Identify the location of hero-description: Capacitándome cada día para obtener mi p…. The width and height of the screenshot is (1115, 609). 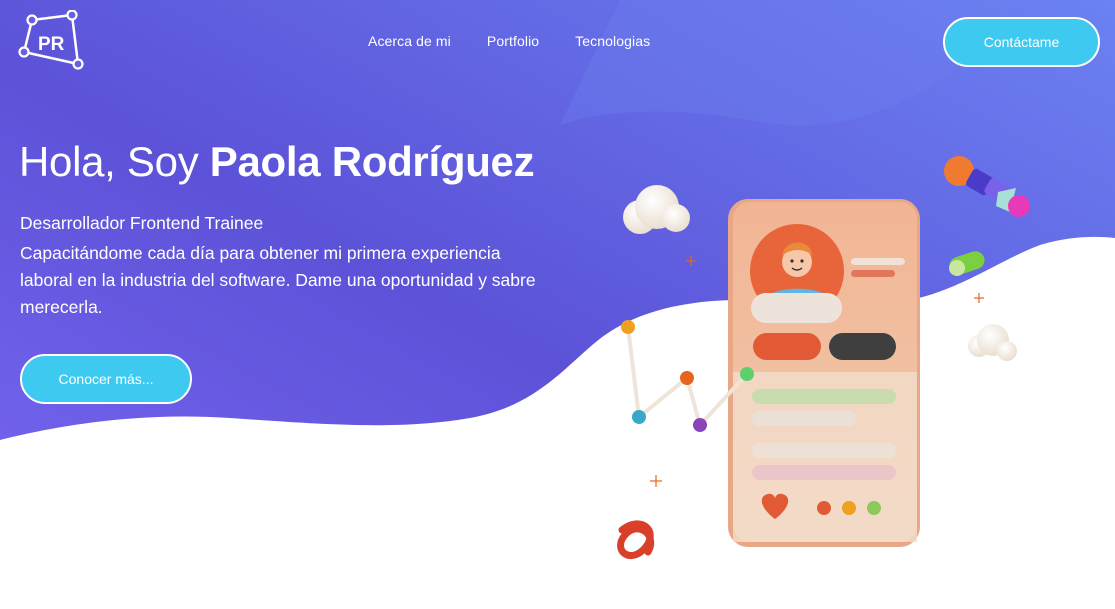
(278, 280).